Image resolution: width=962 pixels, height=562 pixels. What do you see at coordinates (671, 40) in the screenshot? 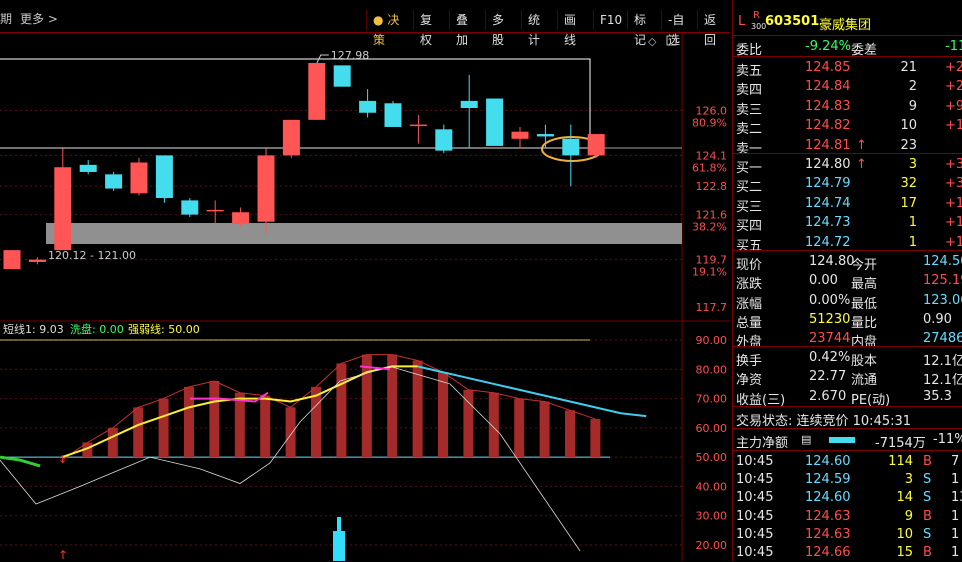
I see `minimize-icon` at bounding box center [671, 40].